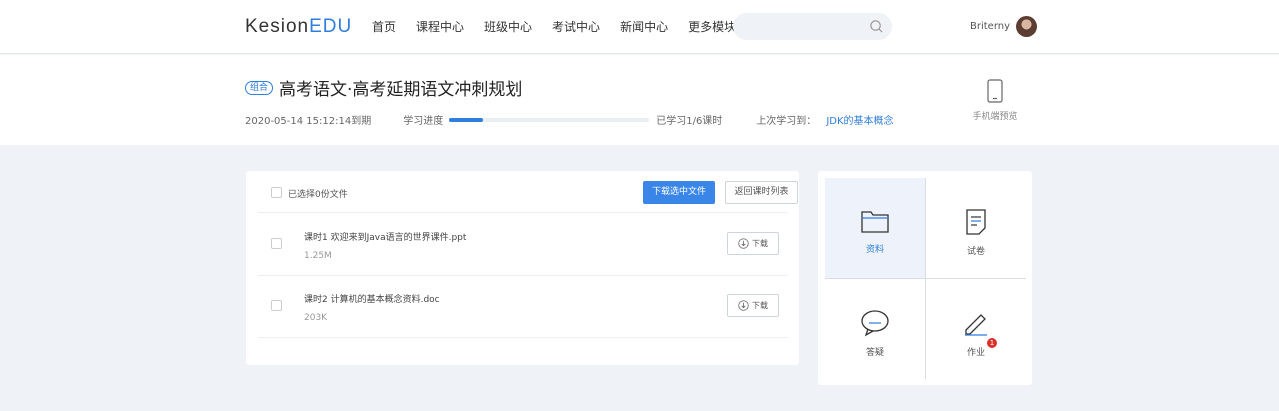 The width and height of the screenshot is (1279, 411). I want to click on qa-label: 答疑, so click(874, 353).